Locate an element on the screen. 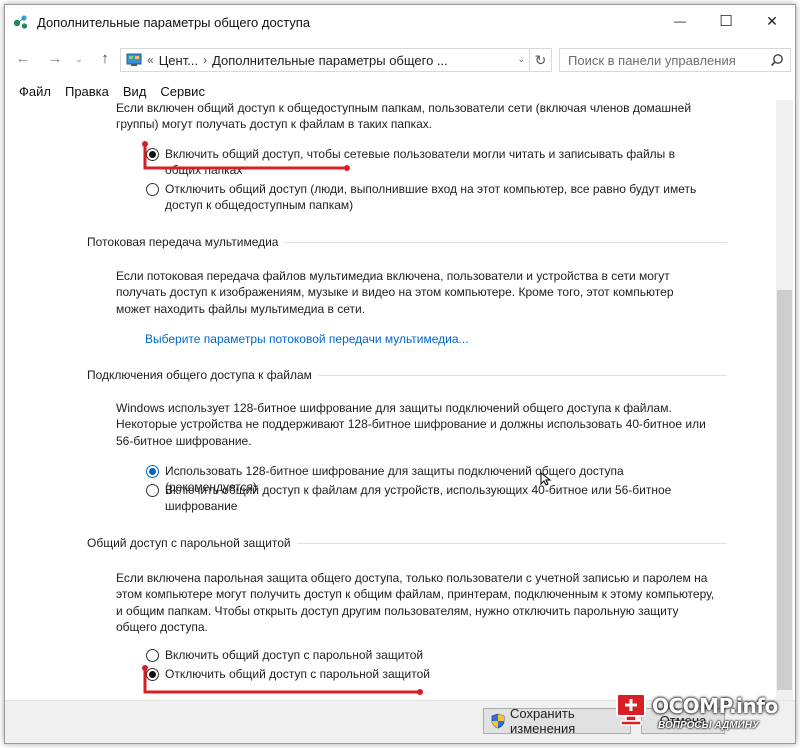 The height and width of the screenshot is (748, 800). maximize-icon: ☐ is located at coordinates (726, 21).